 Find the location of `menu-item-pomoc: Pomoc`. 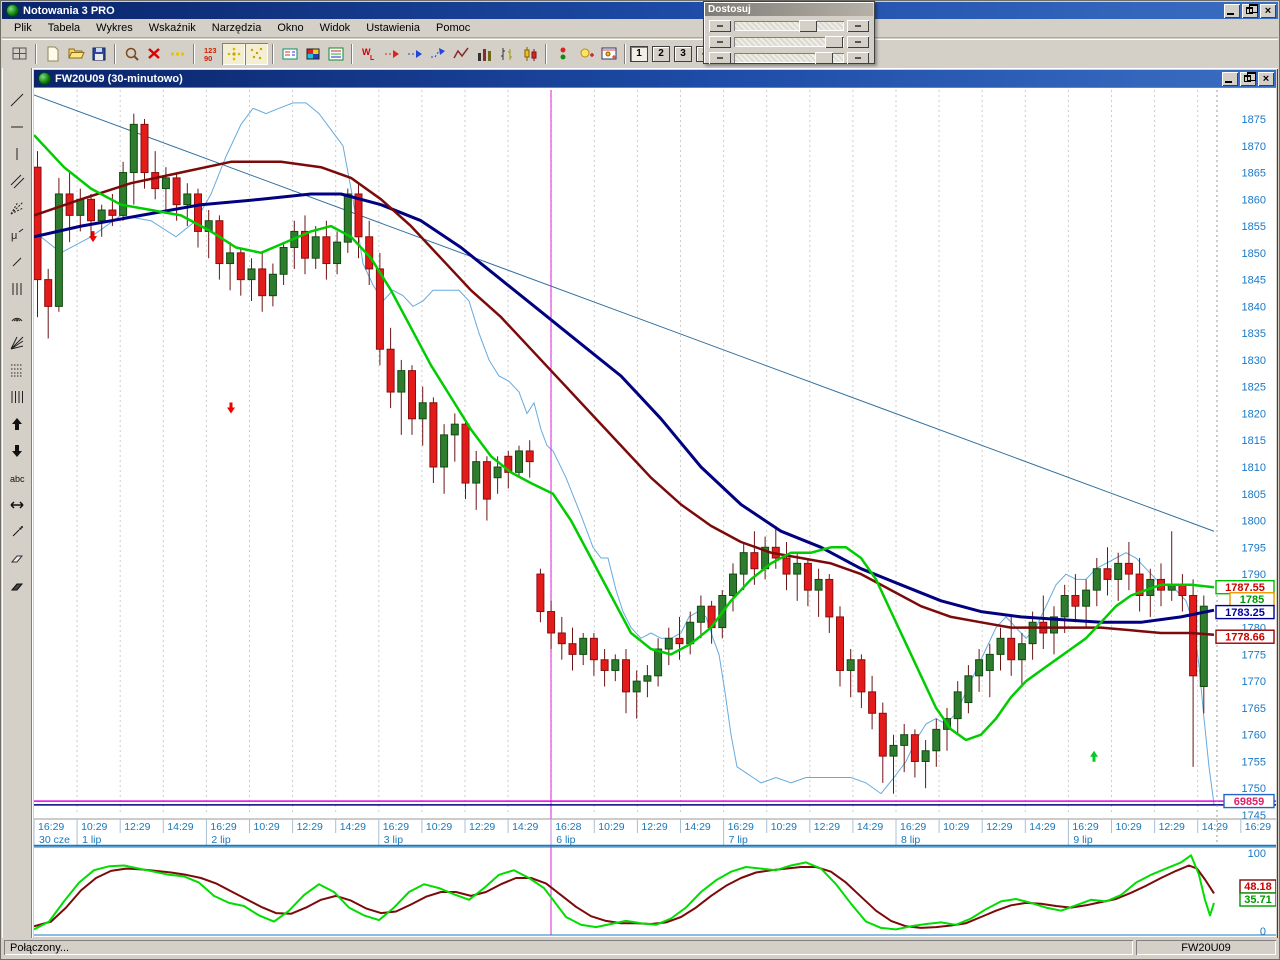

menu-item-pomoc: Pomoc is located at coordinates (453, 28).